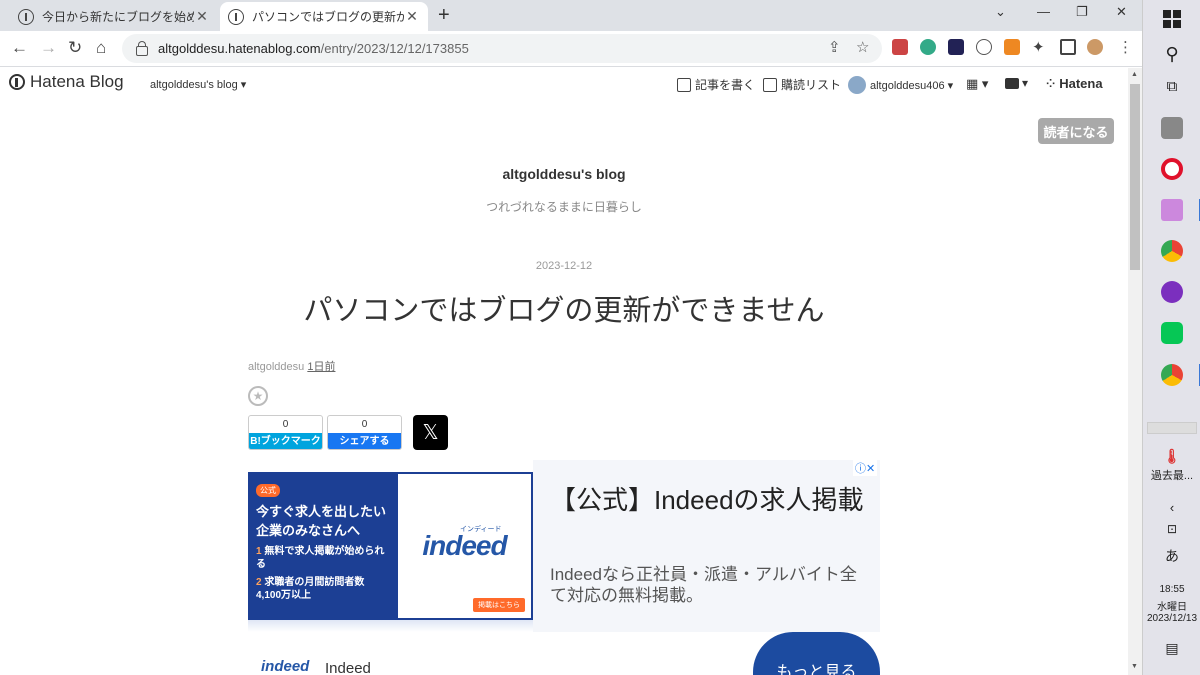 This screenshot has width=1200, height=675. What do you see at coordinates (259, 582) in the screenshot?
I see `ad-point-2-num: 2` at bounding box center [259, 582].